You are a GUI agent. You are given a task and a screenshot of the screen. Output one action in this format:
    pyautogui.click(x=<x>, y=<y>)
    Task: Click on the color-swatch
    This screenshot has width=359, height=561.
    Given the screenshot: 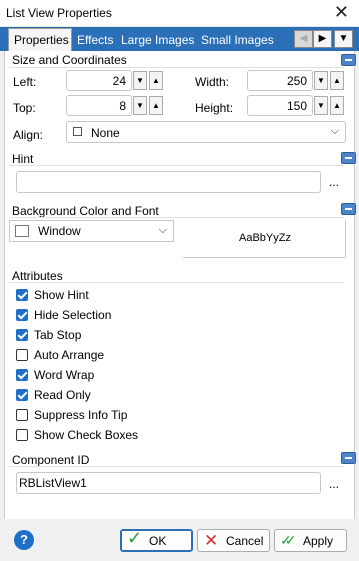 What is the action you would take?
    pyautogui.click(x=22, y=231)
    